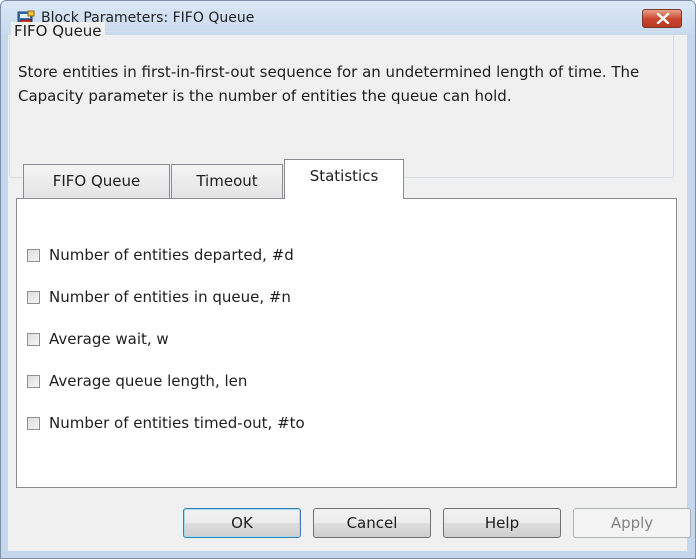 This screenshot has height=559, width=696. Describe the element at coordinates (33, 381) in the screenshot. I see `checkbox-average-queue-length` at that location.